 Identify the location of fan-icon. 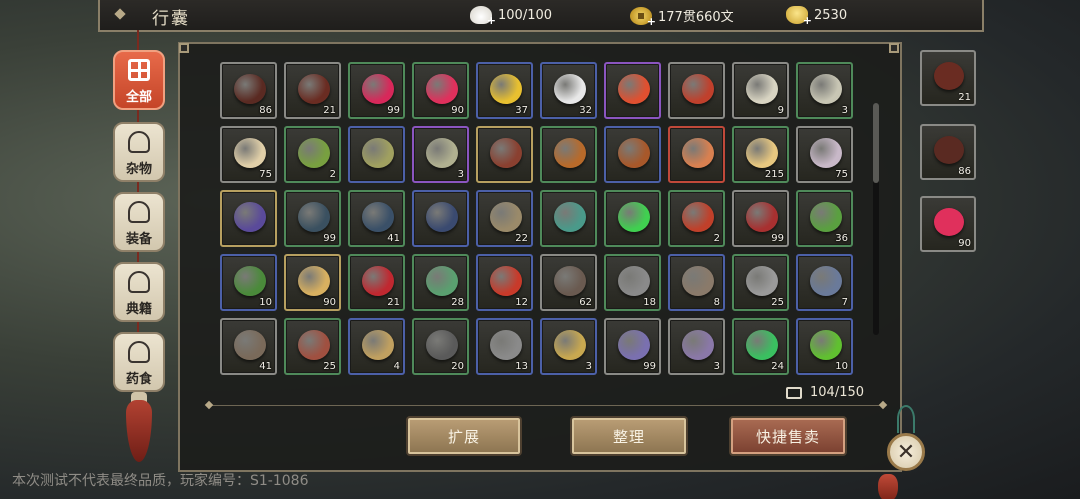
(139, 142).